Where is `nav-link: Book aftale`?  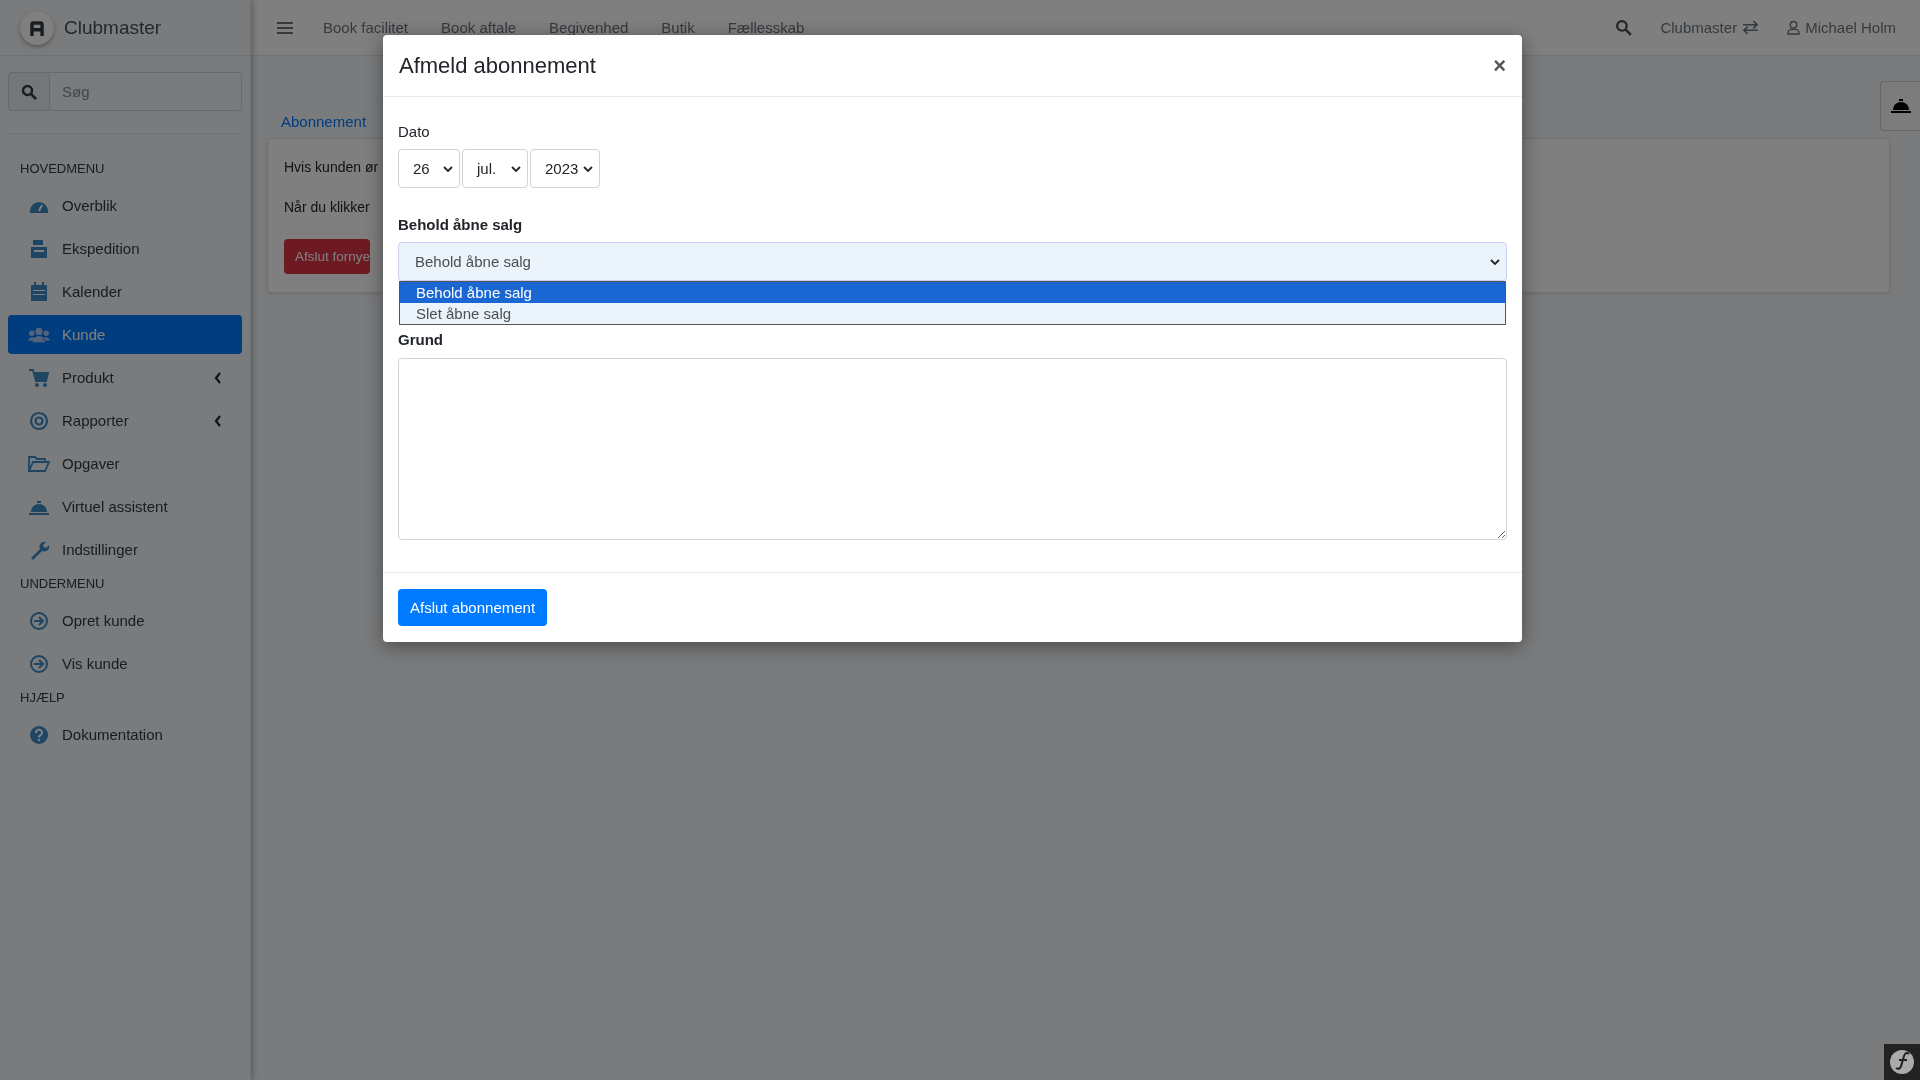 nav-link: Book aftale is located at coordinates (479, 27).